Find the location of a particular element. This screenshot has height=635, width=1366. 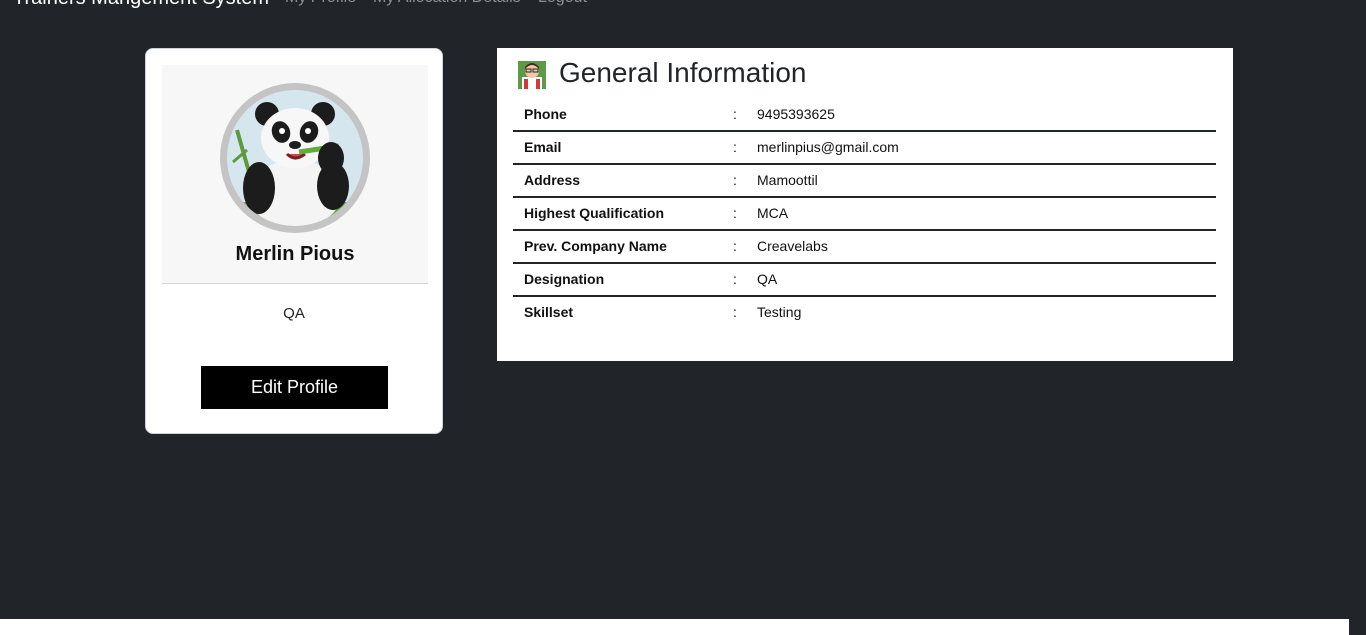

row-label: Prev. Company Name is located at coordinates (595, 246).